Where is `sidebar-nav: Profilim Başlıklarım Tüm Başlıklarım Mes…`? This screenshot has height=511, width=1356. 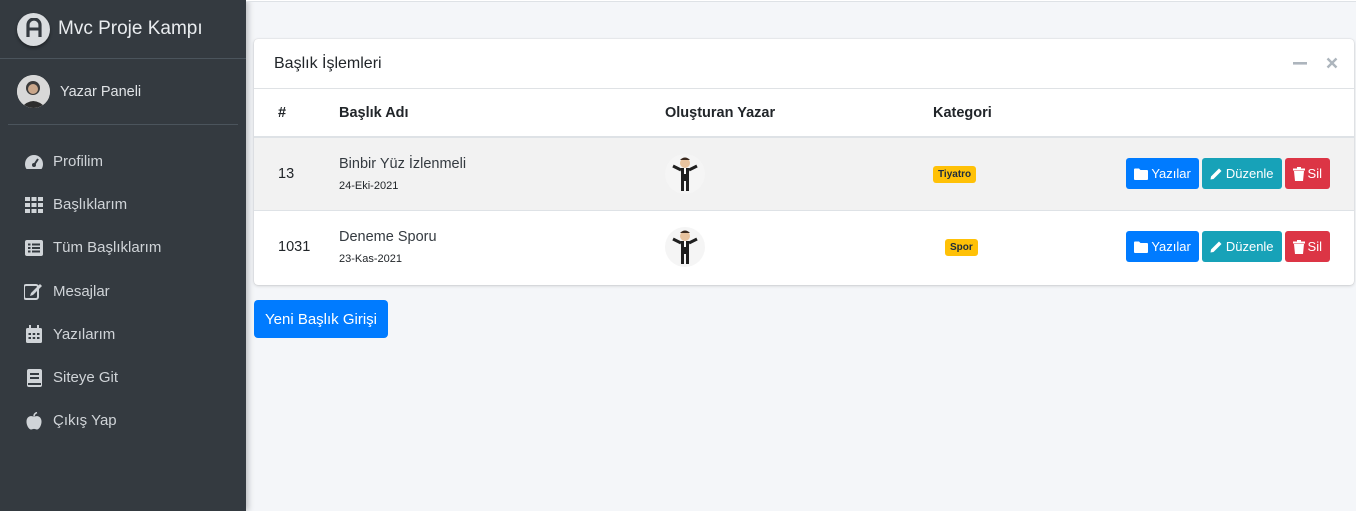 sidebar-nav: Profilim Başlıklarım Tüm Başlıklarım Mes… is located at coordinates (123, 291).